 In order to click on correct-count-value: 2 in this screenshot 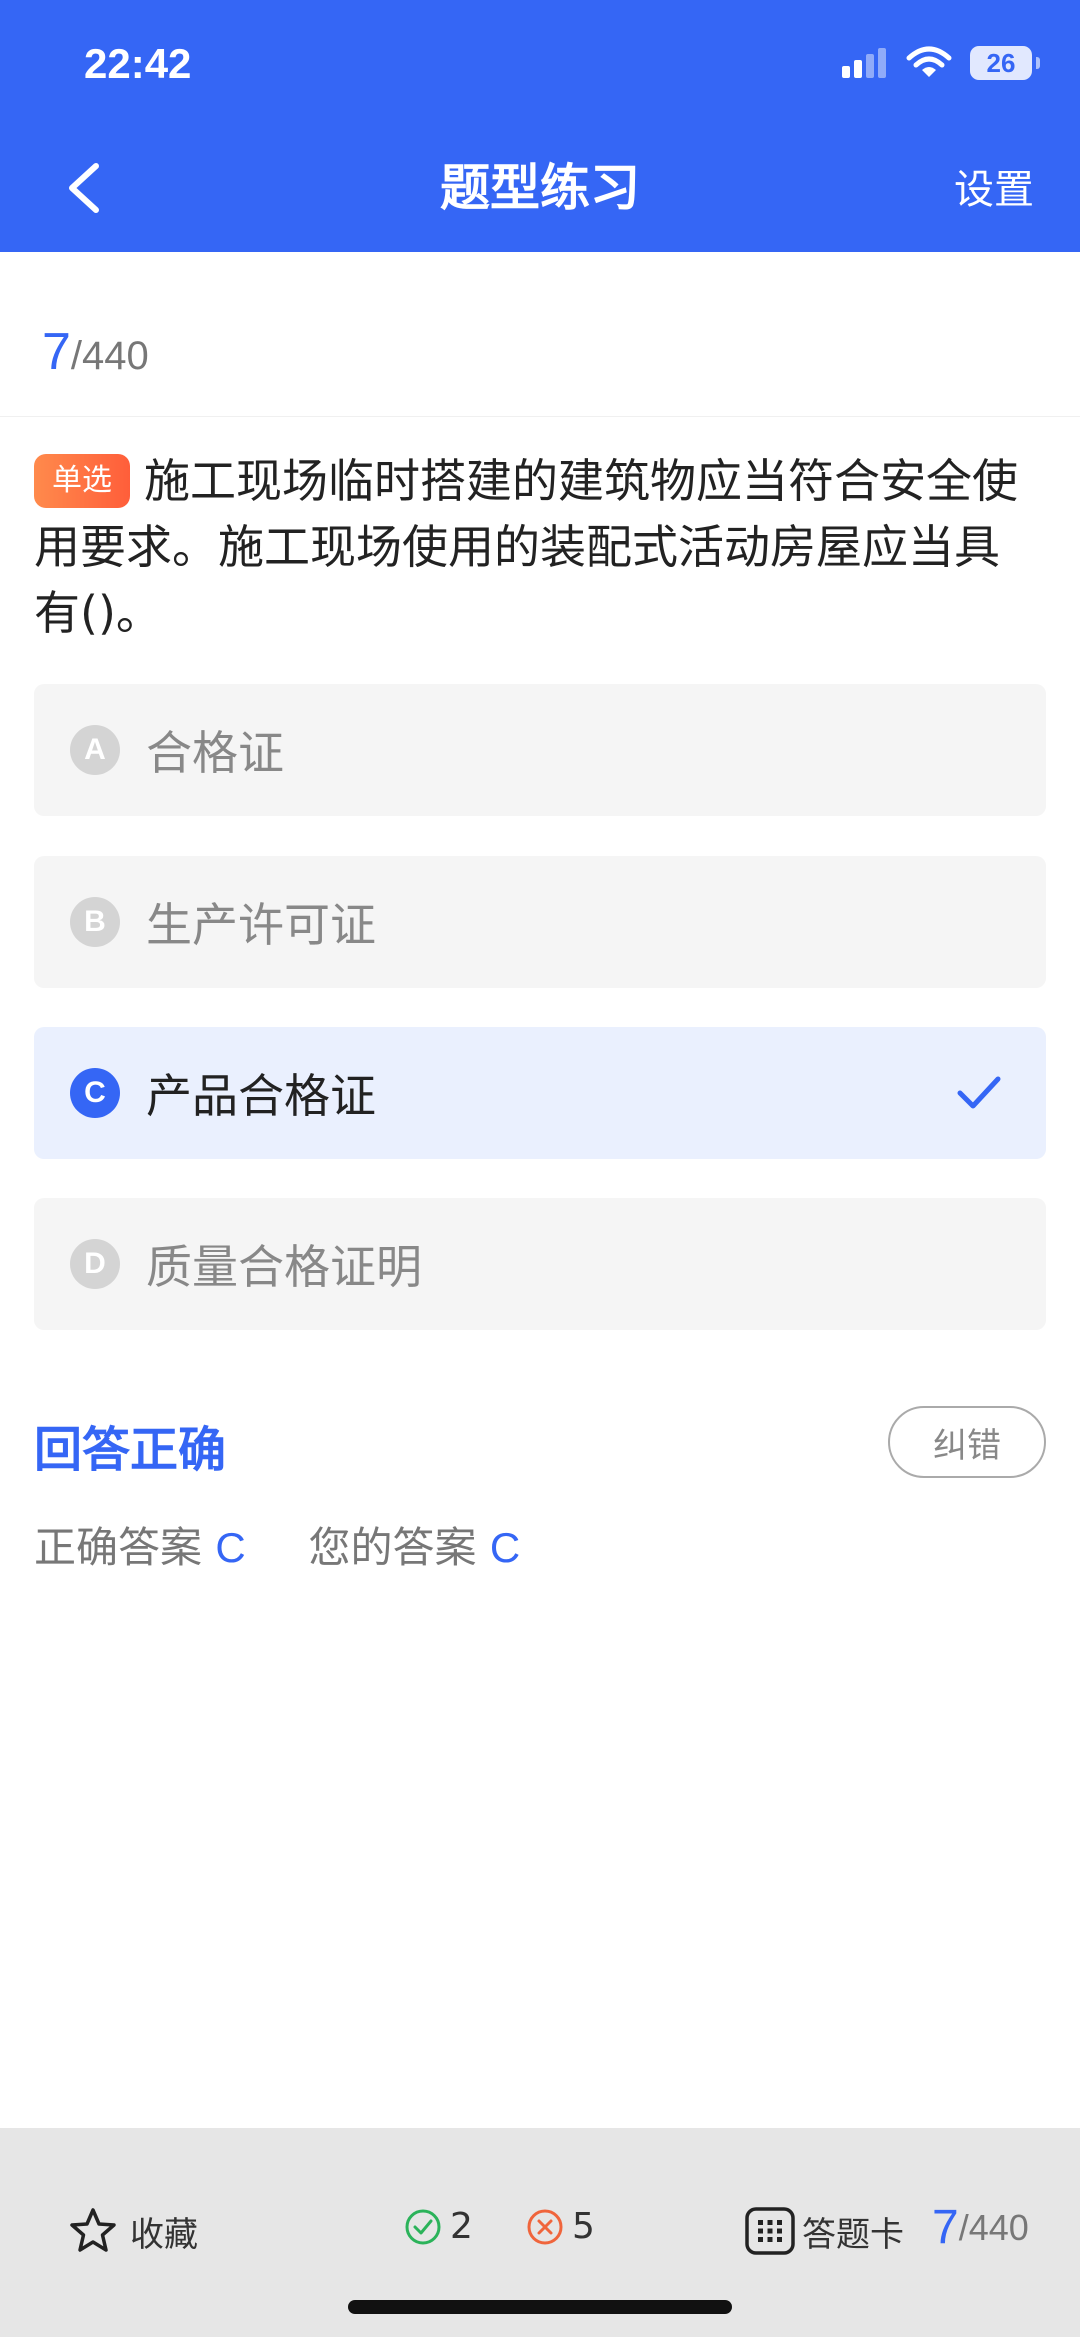, I will do `click(461, 2226)`.